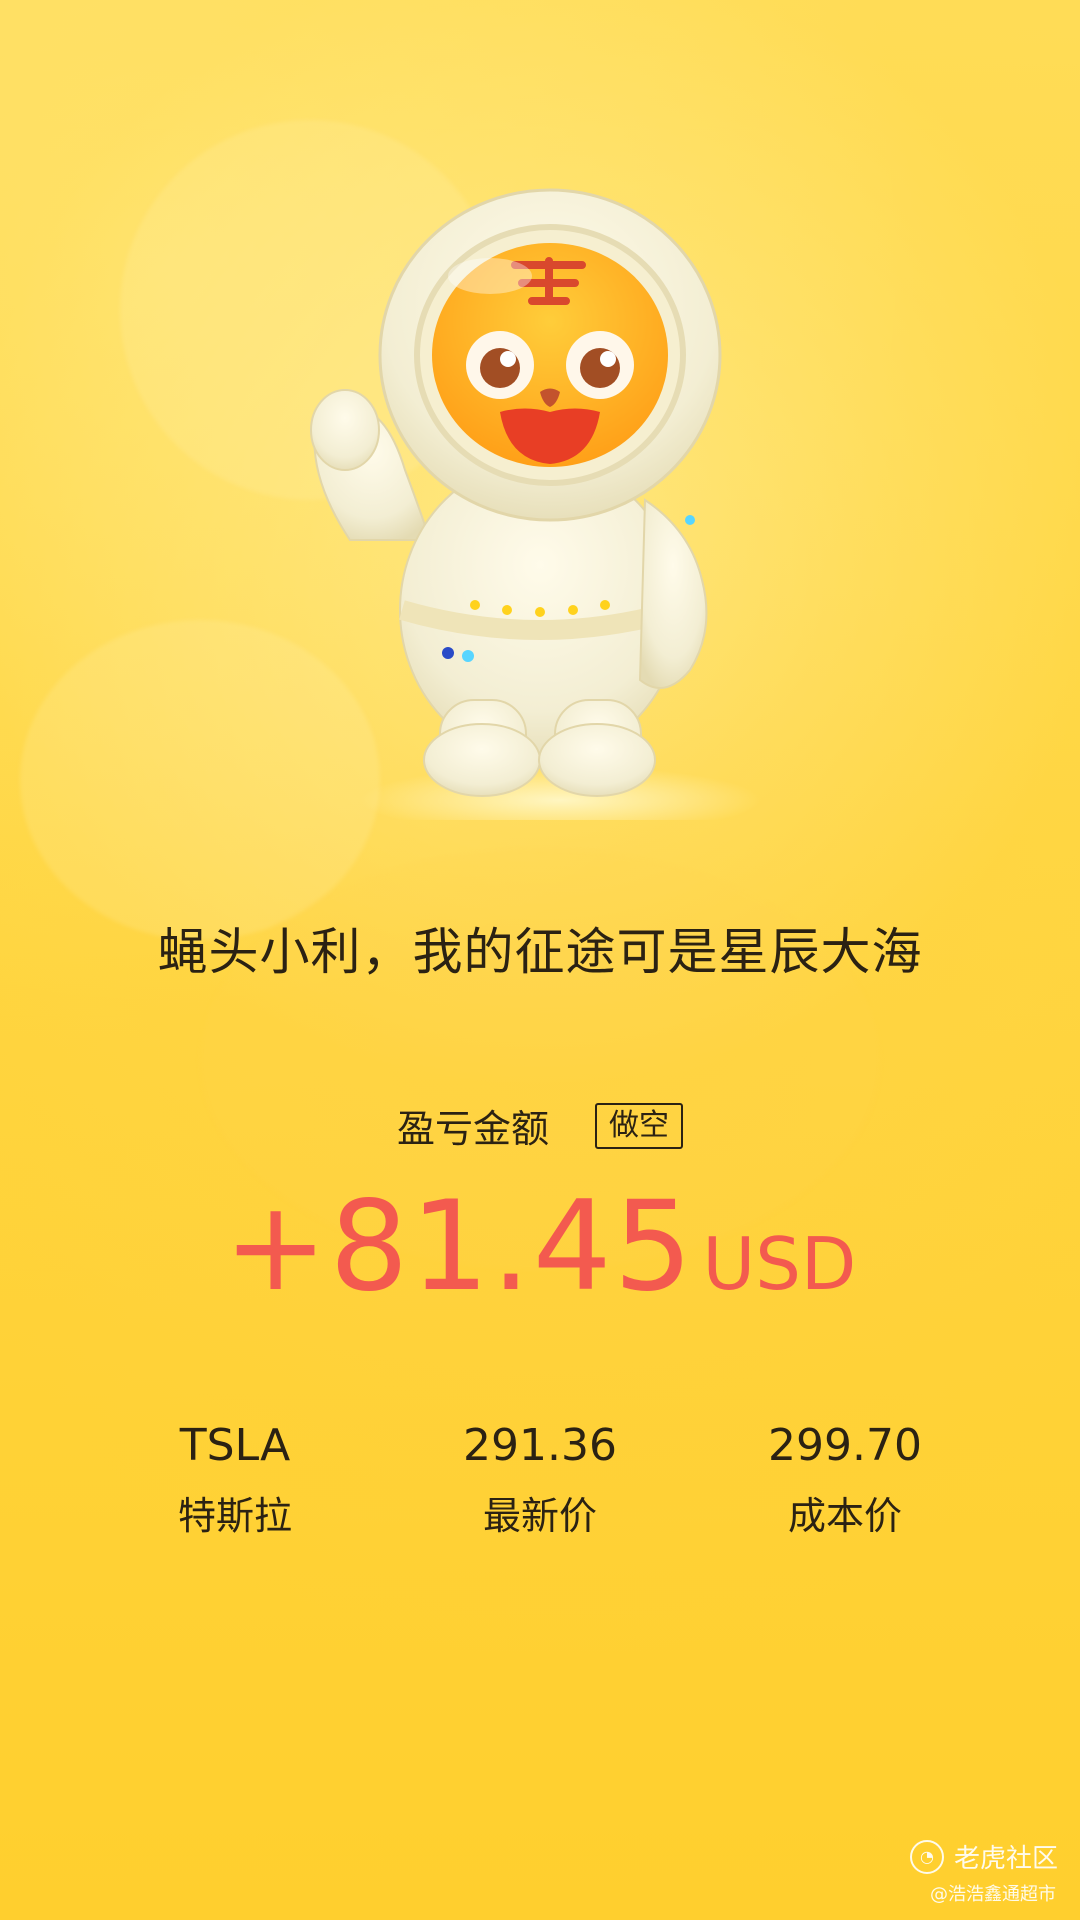 The height and width of the screenshot is (1920, 1080). I want to click on right-boot, so click(597, 760).